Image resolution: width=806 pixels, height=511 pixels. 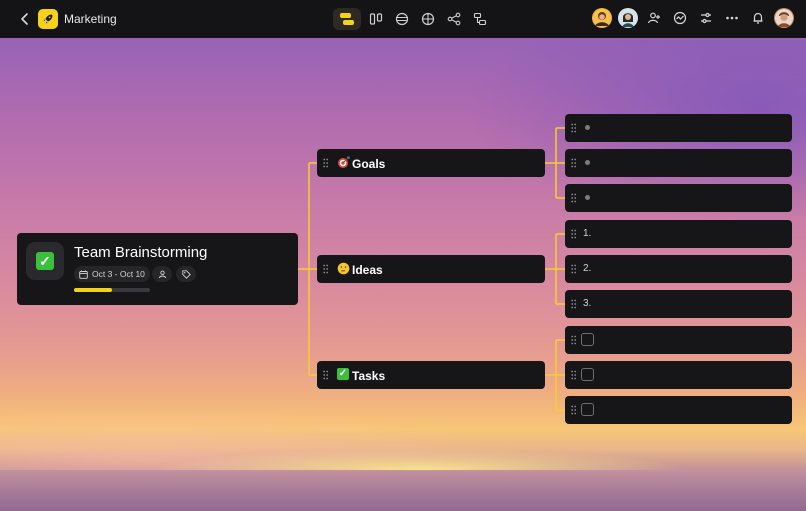 What do you see at coordinates (83, 274) in the screenshot?
I see `calendar-icon` at bounding box center [83, 274].